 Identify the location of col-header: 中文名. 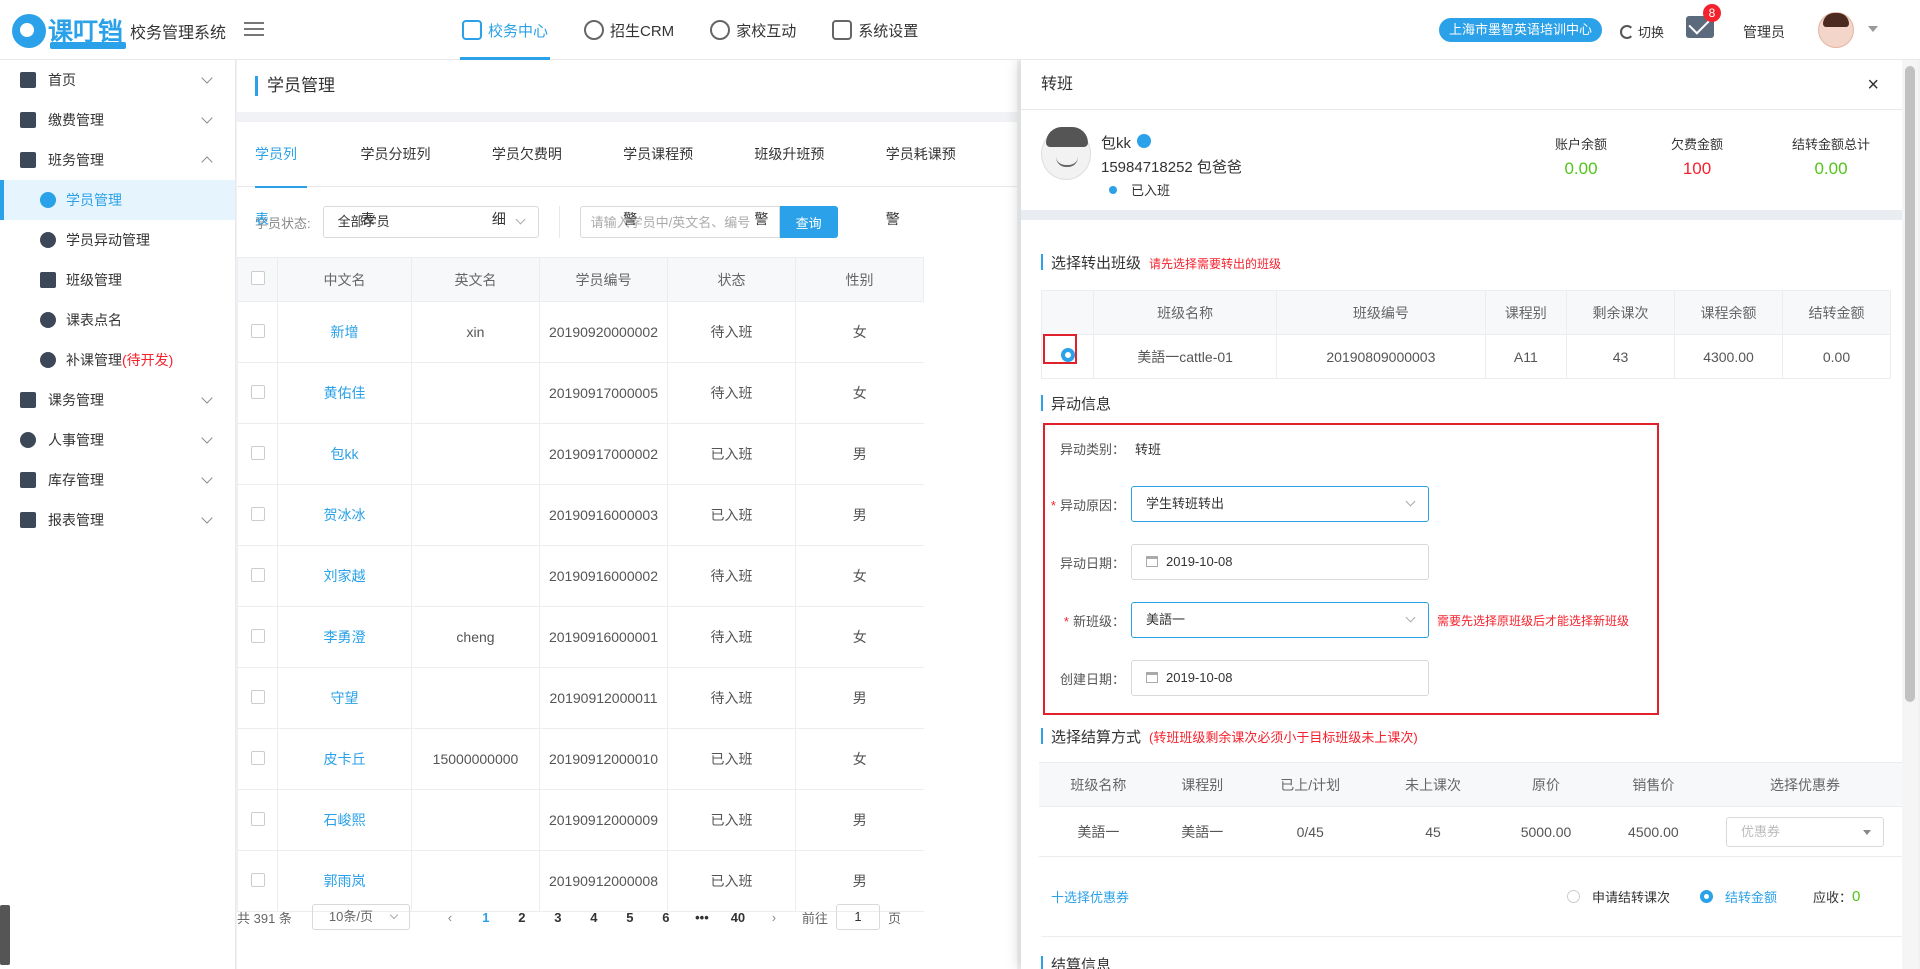
(344, 279).